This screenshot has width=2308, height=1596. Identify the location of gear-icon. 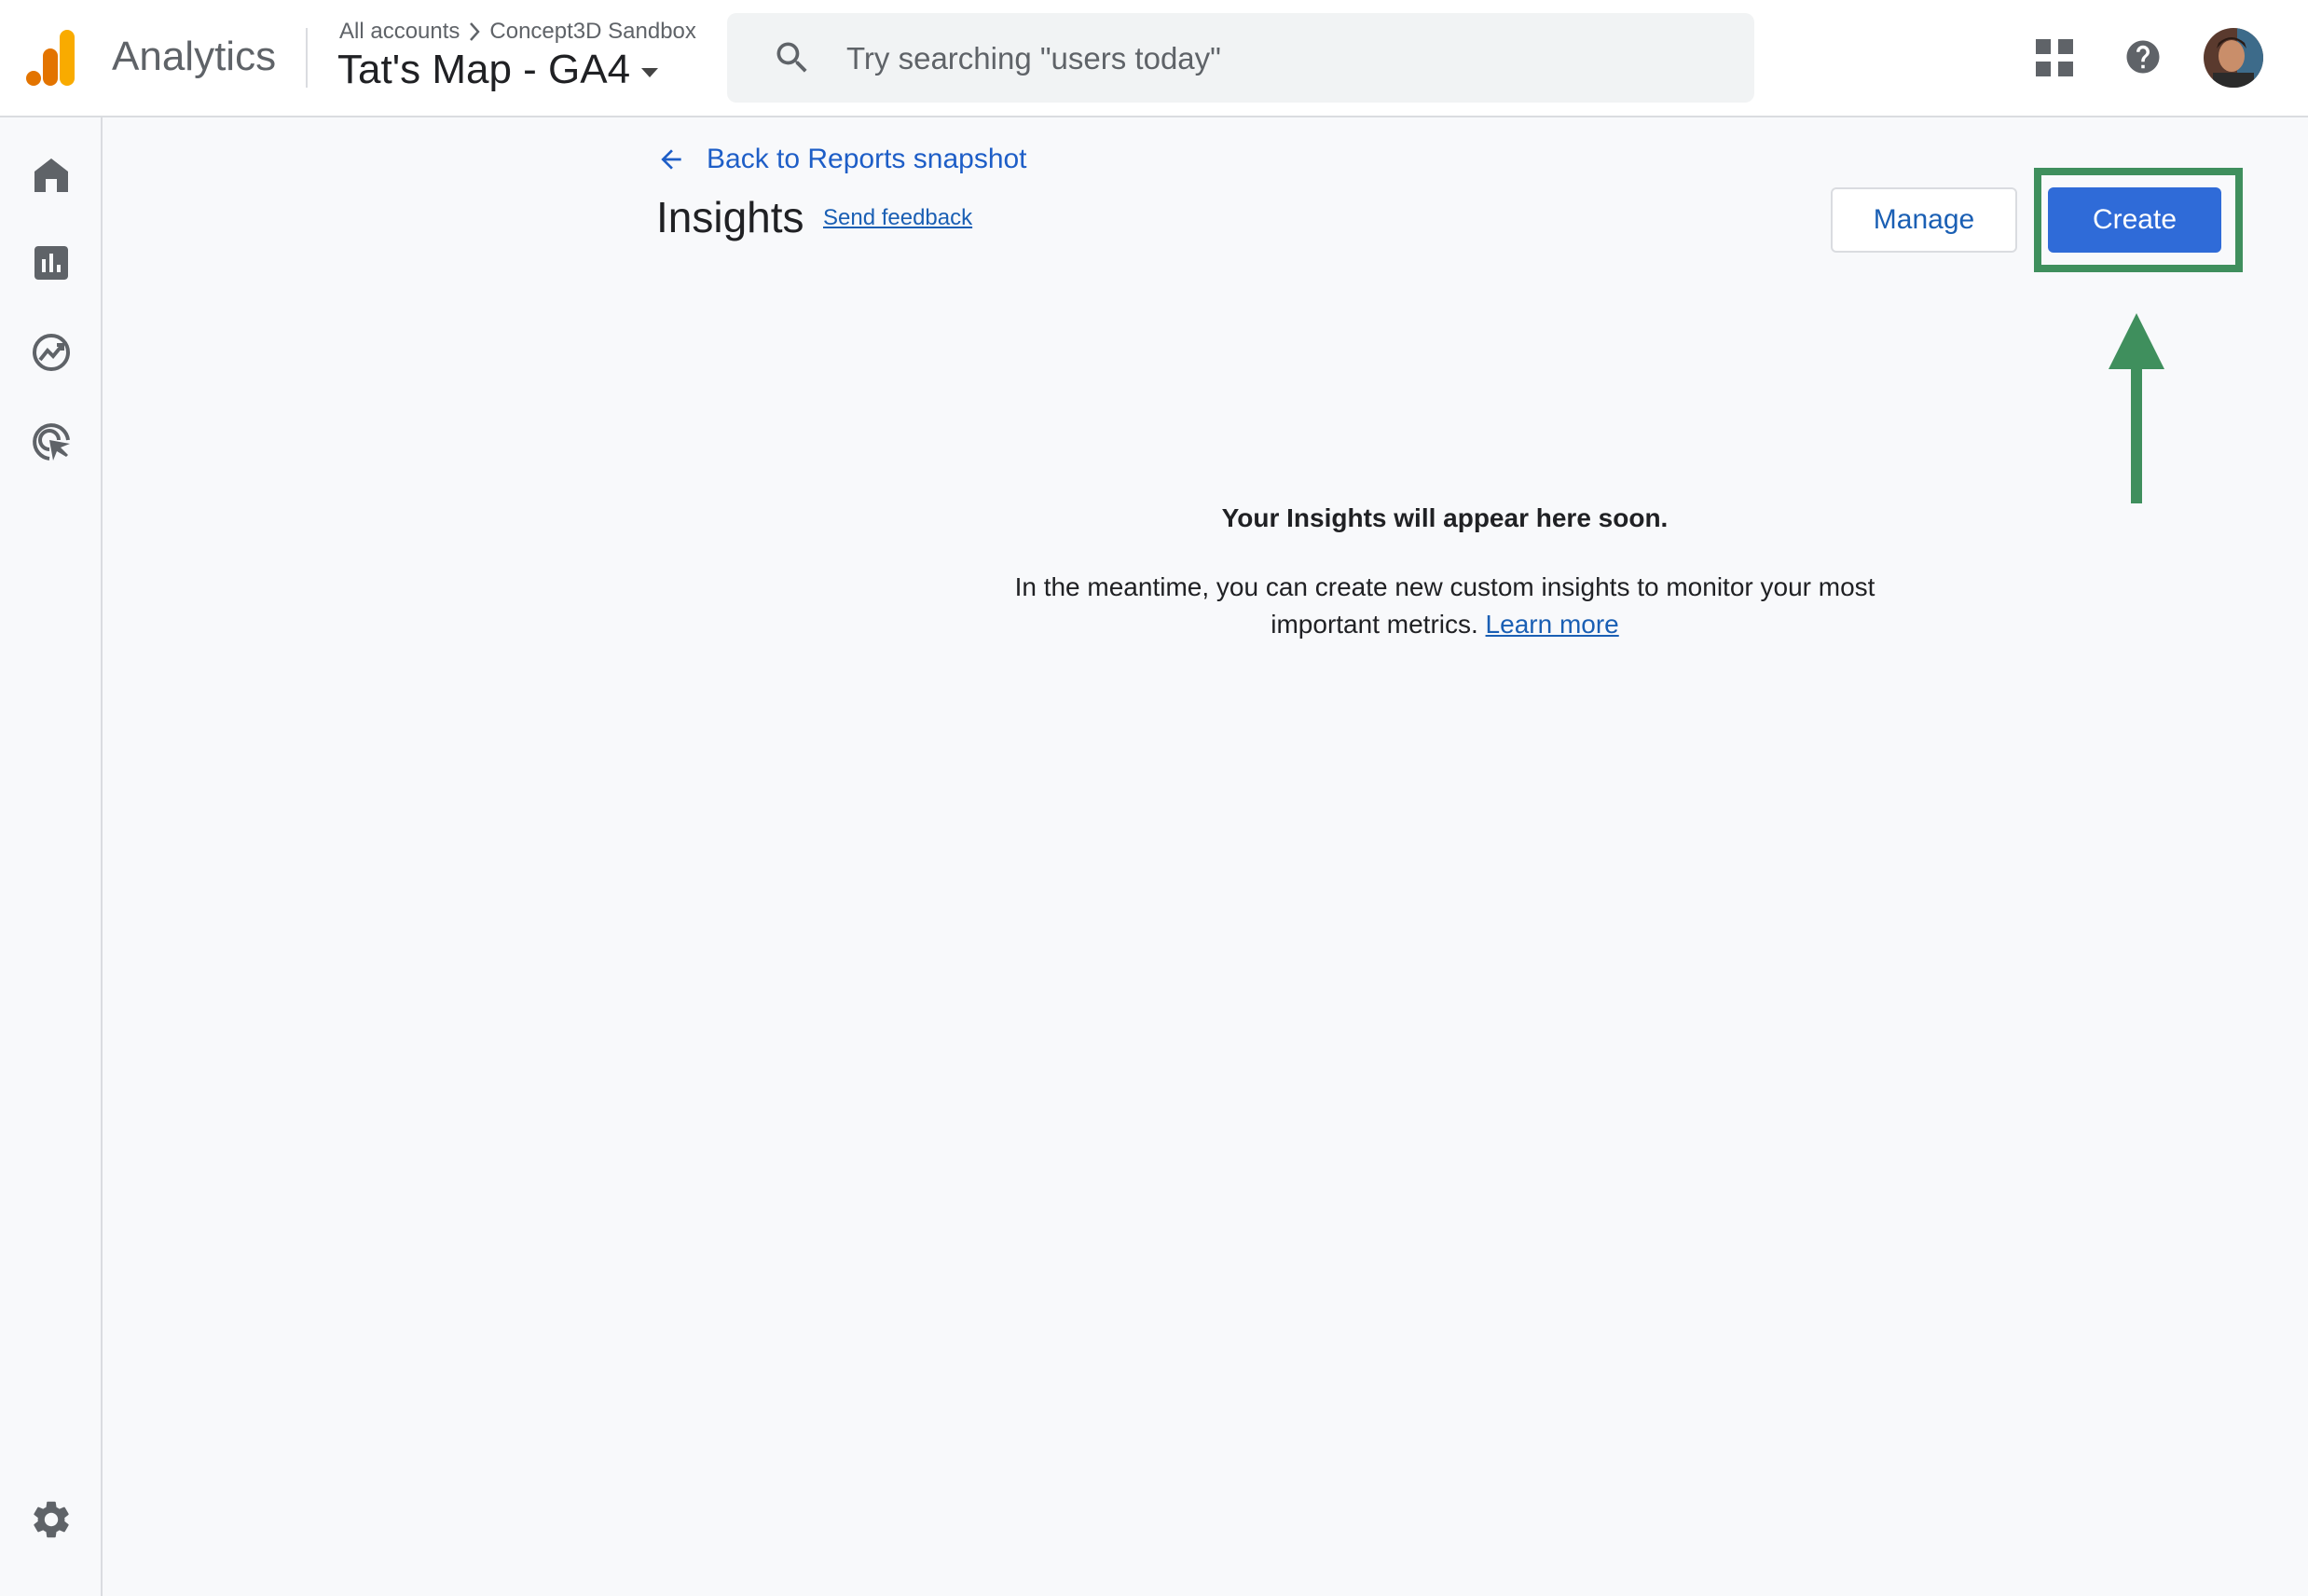
(51, 1519).